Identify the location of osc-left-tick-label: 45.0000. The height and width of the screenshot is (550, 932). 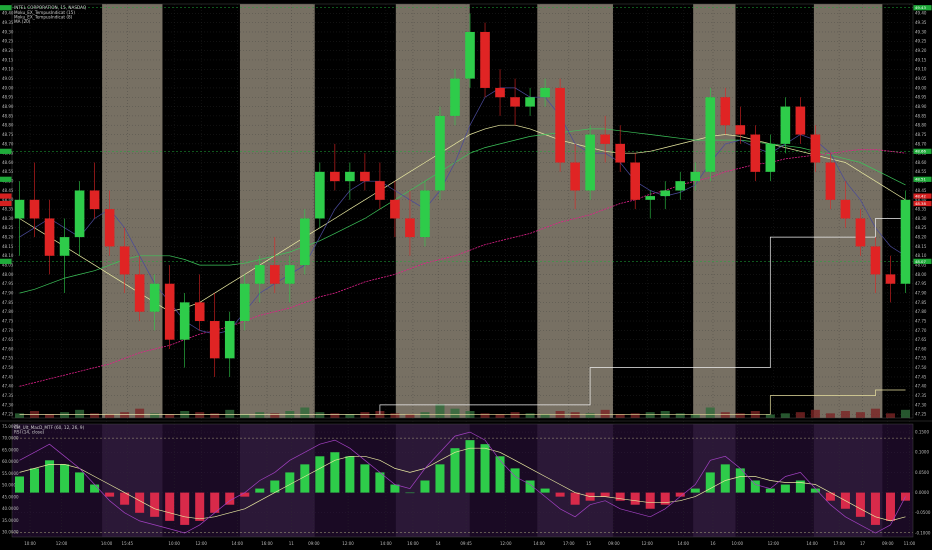
(10, 496).